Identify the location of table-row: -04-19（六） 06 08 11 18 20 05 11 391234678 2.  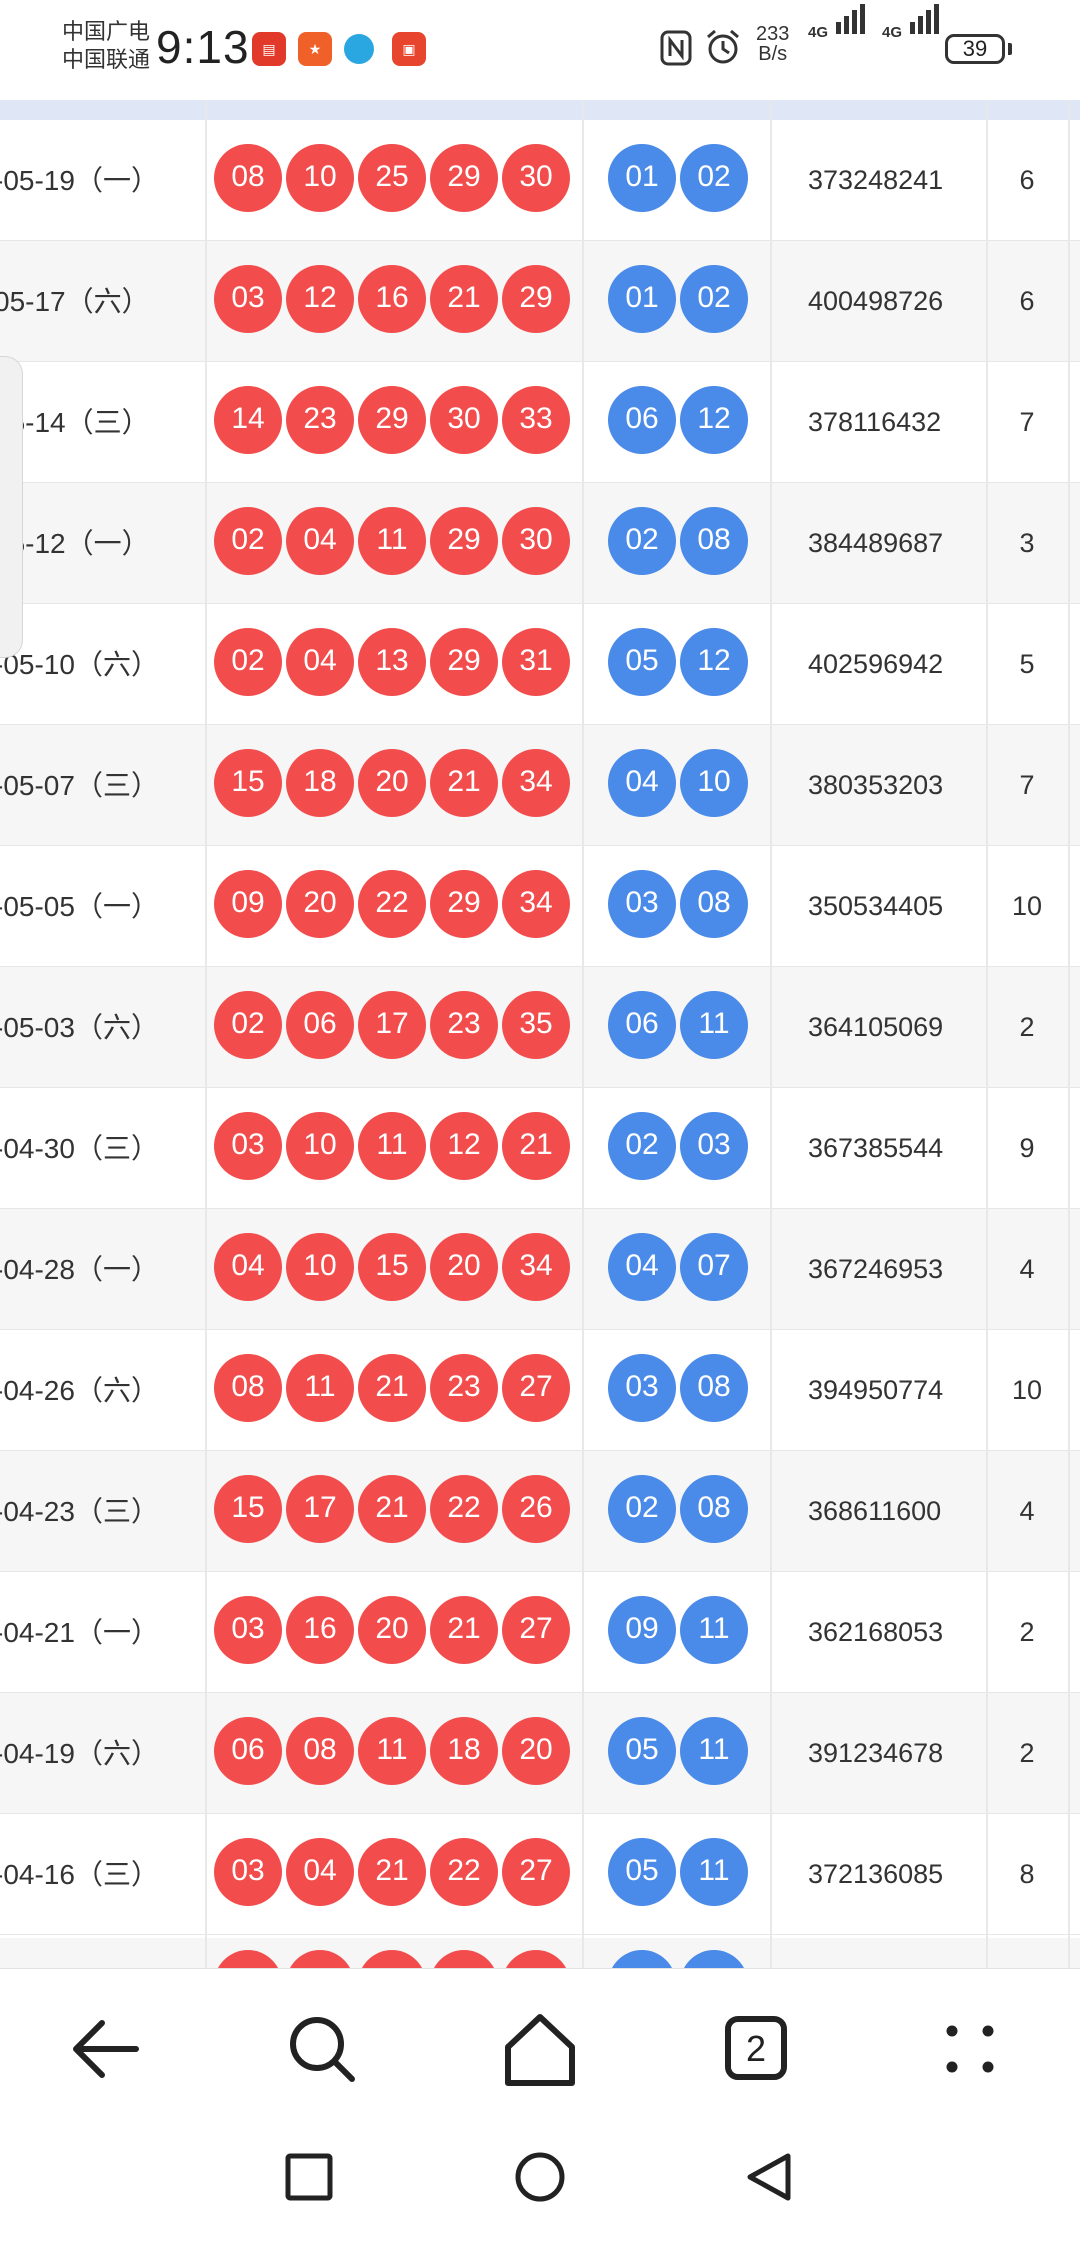
(540, 1753).